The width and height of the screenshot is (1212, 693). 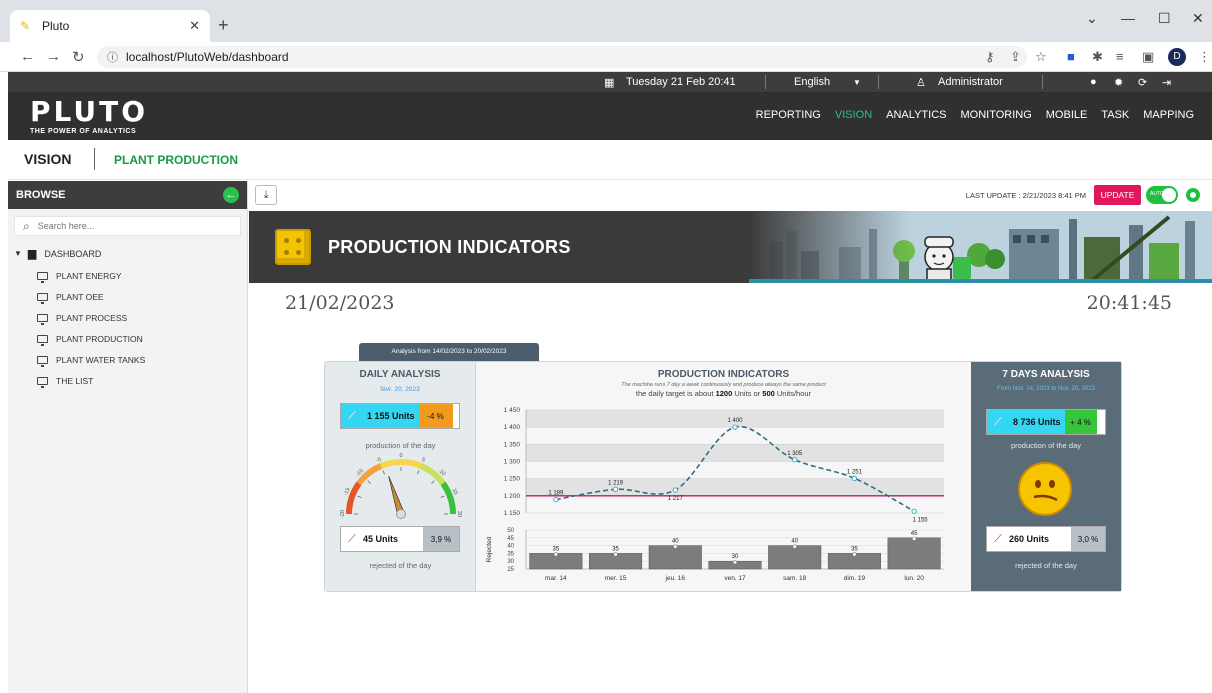 What do you see at coordinates (1198, 18) in the screenshot?
I see `close-window-icon: ✕` at bounding box center [1198, 18].